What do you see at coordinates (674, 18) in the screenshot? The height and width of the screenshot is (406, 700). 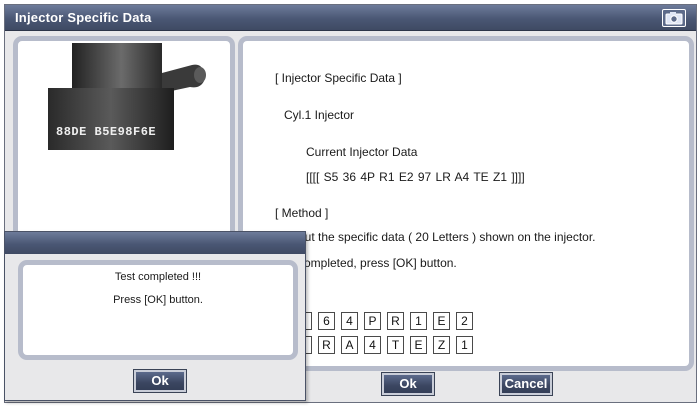 I see `camera-icon` at bounding box center [674, 18].